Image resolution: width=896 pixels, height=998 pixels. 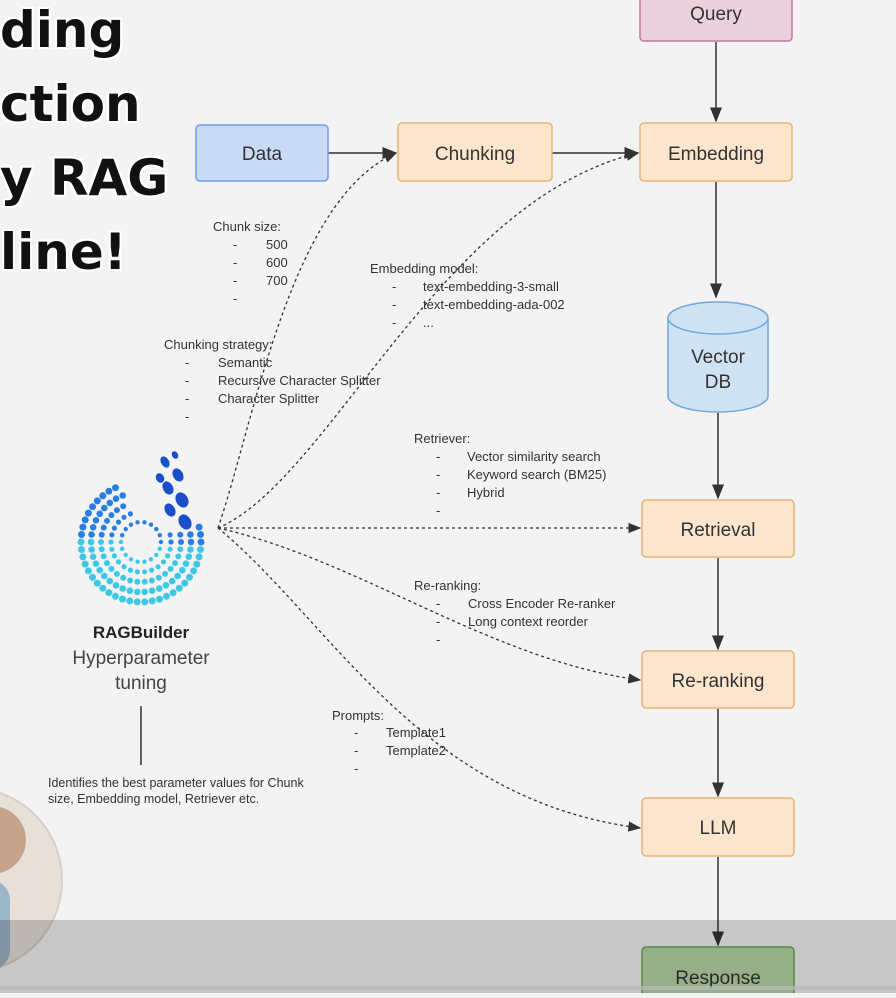 I want to click on svg-text: Embedding model:, so click(x=424, y=268).